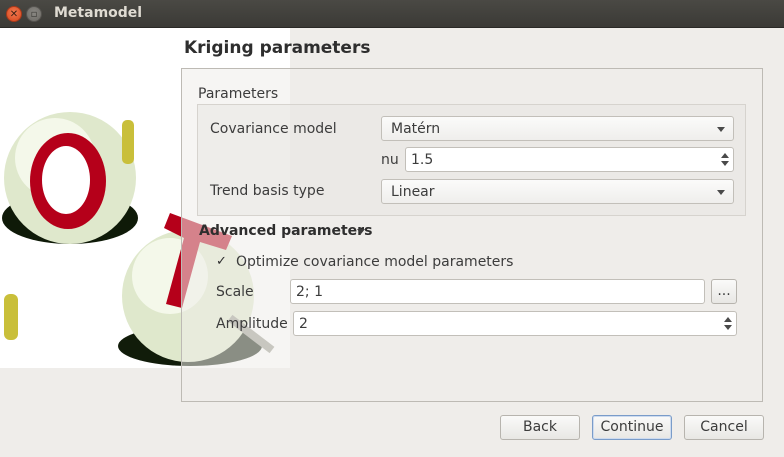 The height and width of the screenshot is (457, 784). I want to click on nu-value: 1.5, so click(422, 160).